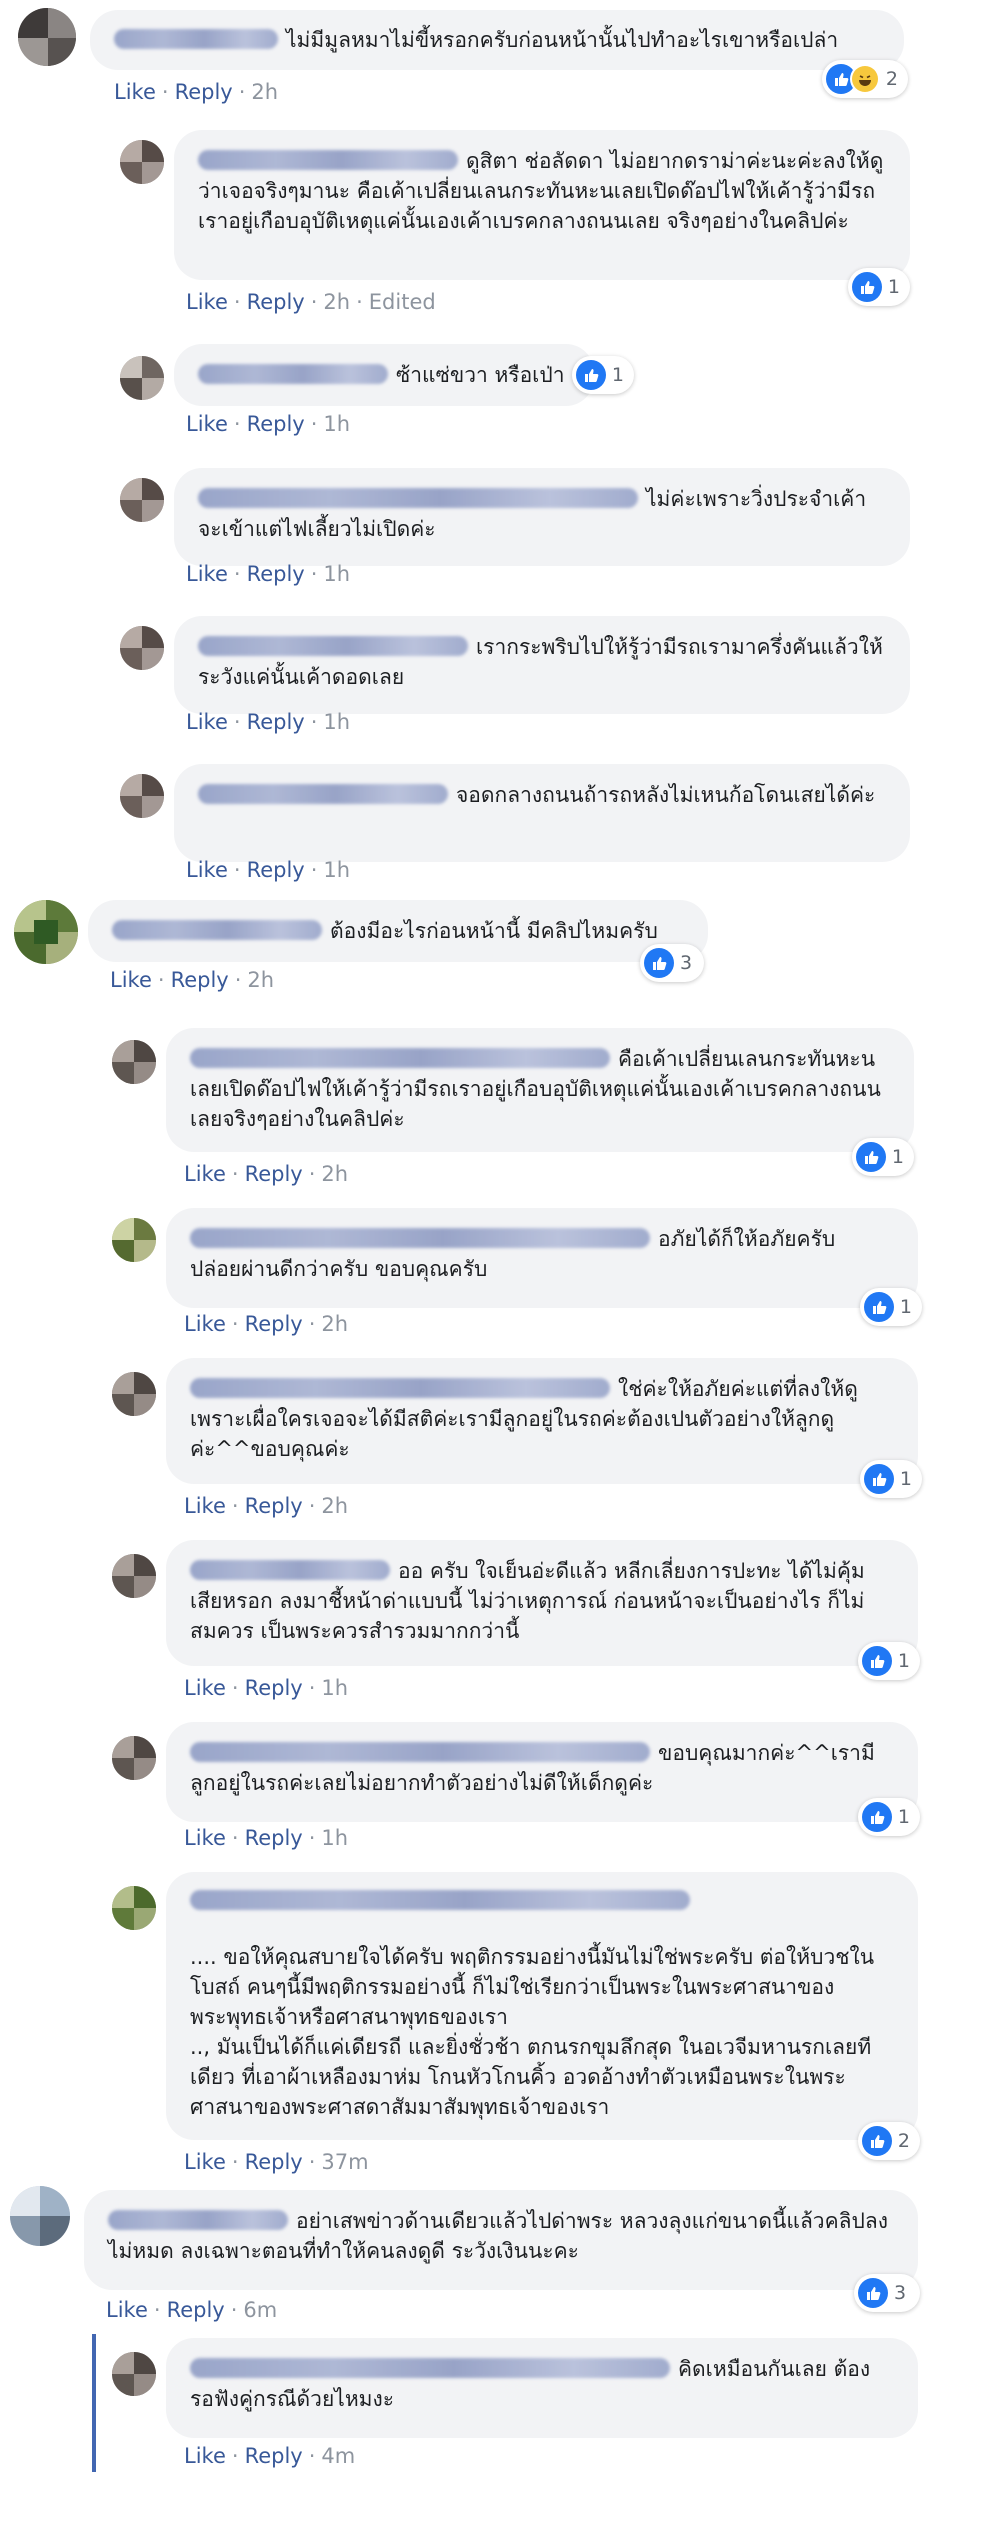 The width and height of the screenshot is (1000, 2535). I want to click on comment-actions: Like · Reply · 2h, so click(192, 980).